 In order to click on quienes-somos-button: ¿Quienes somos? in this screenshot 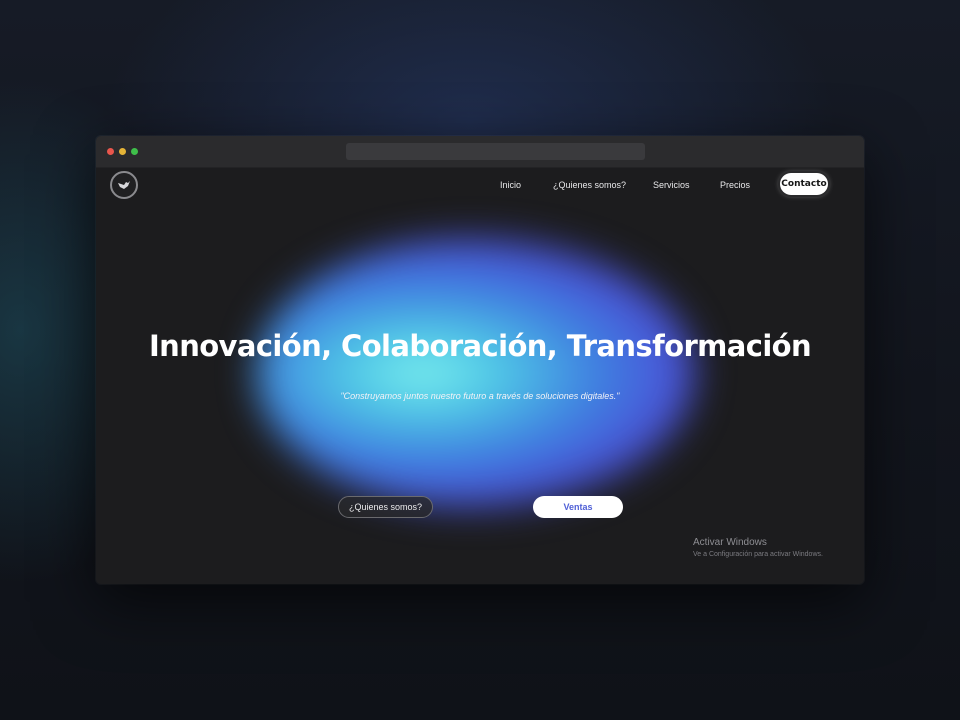, I will do `click(385, 507)`.